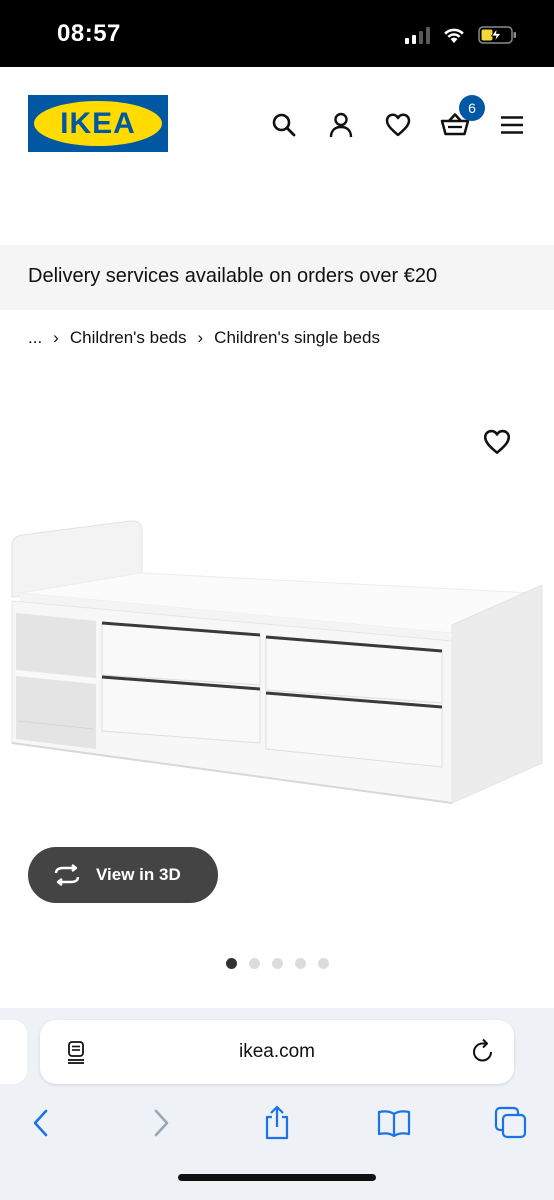 This screenshot has height=1200, width=554. What do you see at coordinates (398, 125) in the screenshot?
I see `heart-icon` at bounding box center [398, 125].